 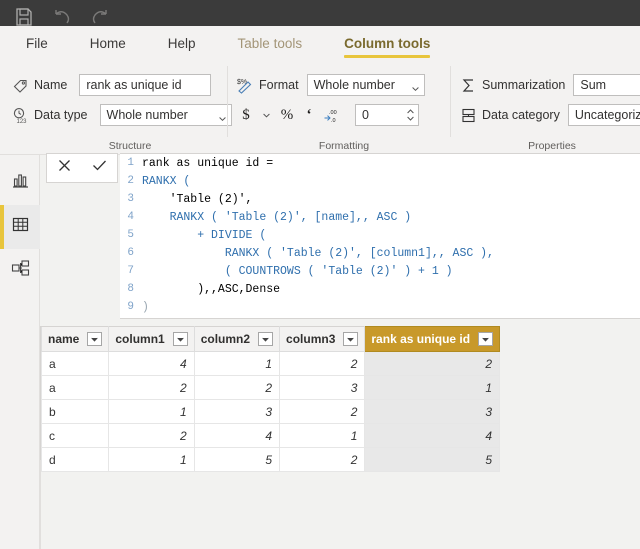 I want to click on datacategory-select: Uncategorized, so click(x=603, y=115).